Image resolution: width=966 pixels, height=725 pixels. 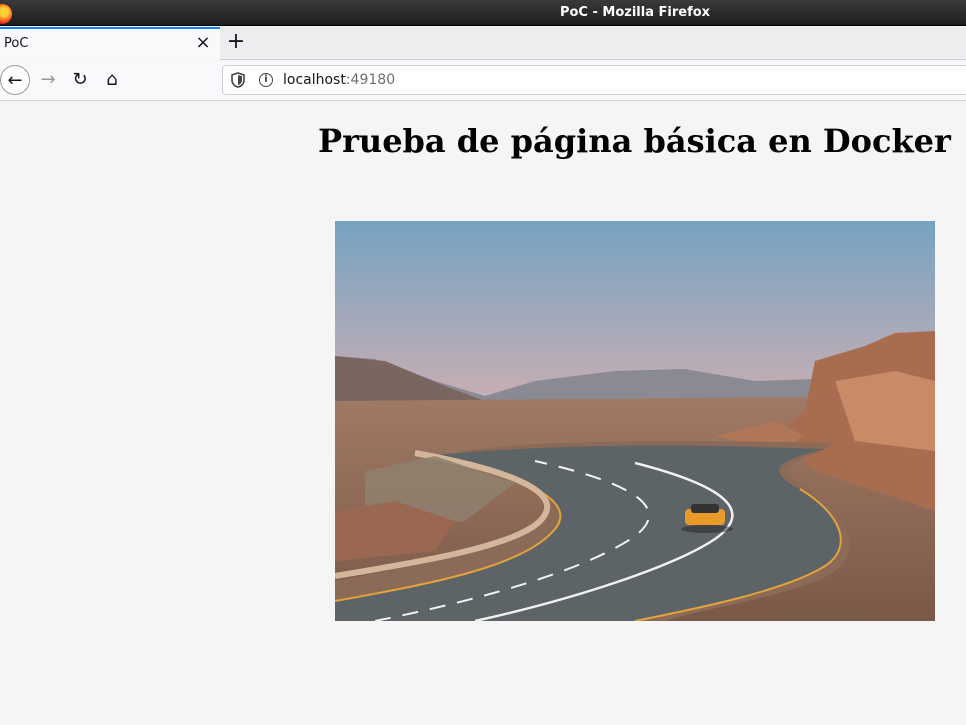 What do you see at coordinates (112, 80) in the screenshot?
I see `home-icon: ⌂` at bounding box center [112, 80].